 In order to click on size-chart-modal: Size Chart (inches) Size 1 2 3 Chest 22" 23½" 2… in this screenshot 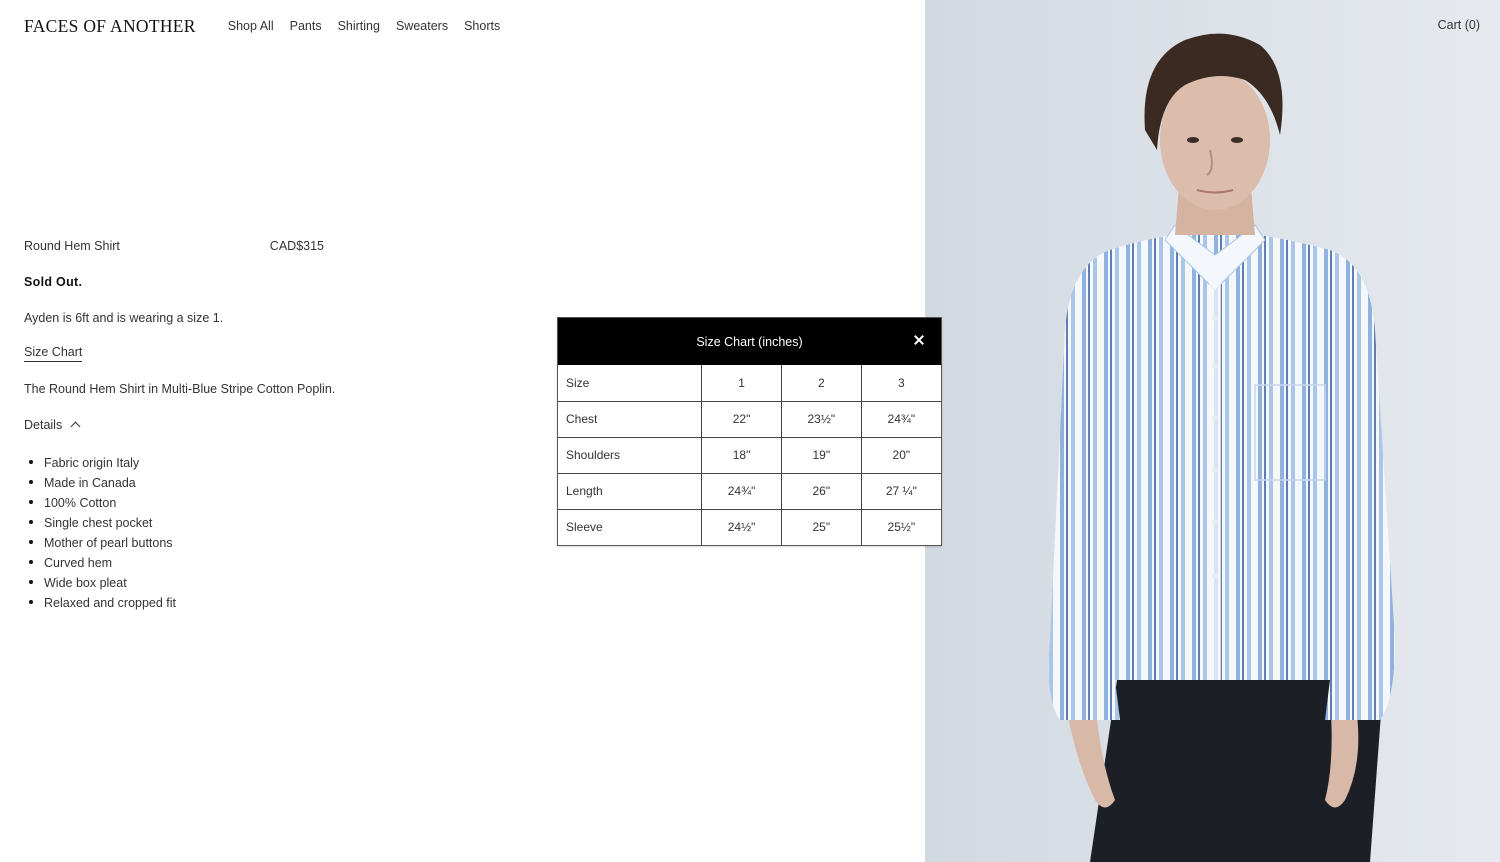, I will do `click(749, 431)`.